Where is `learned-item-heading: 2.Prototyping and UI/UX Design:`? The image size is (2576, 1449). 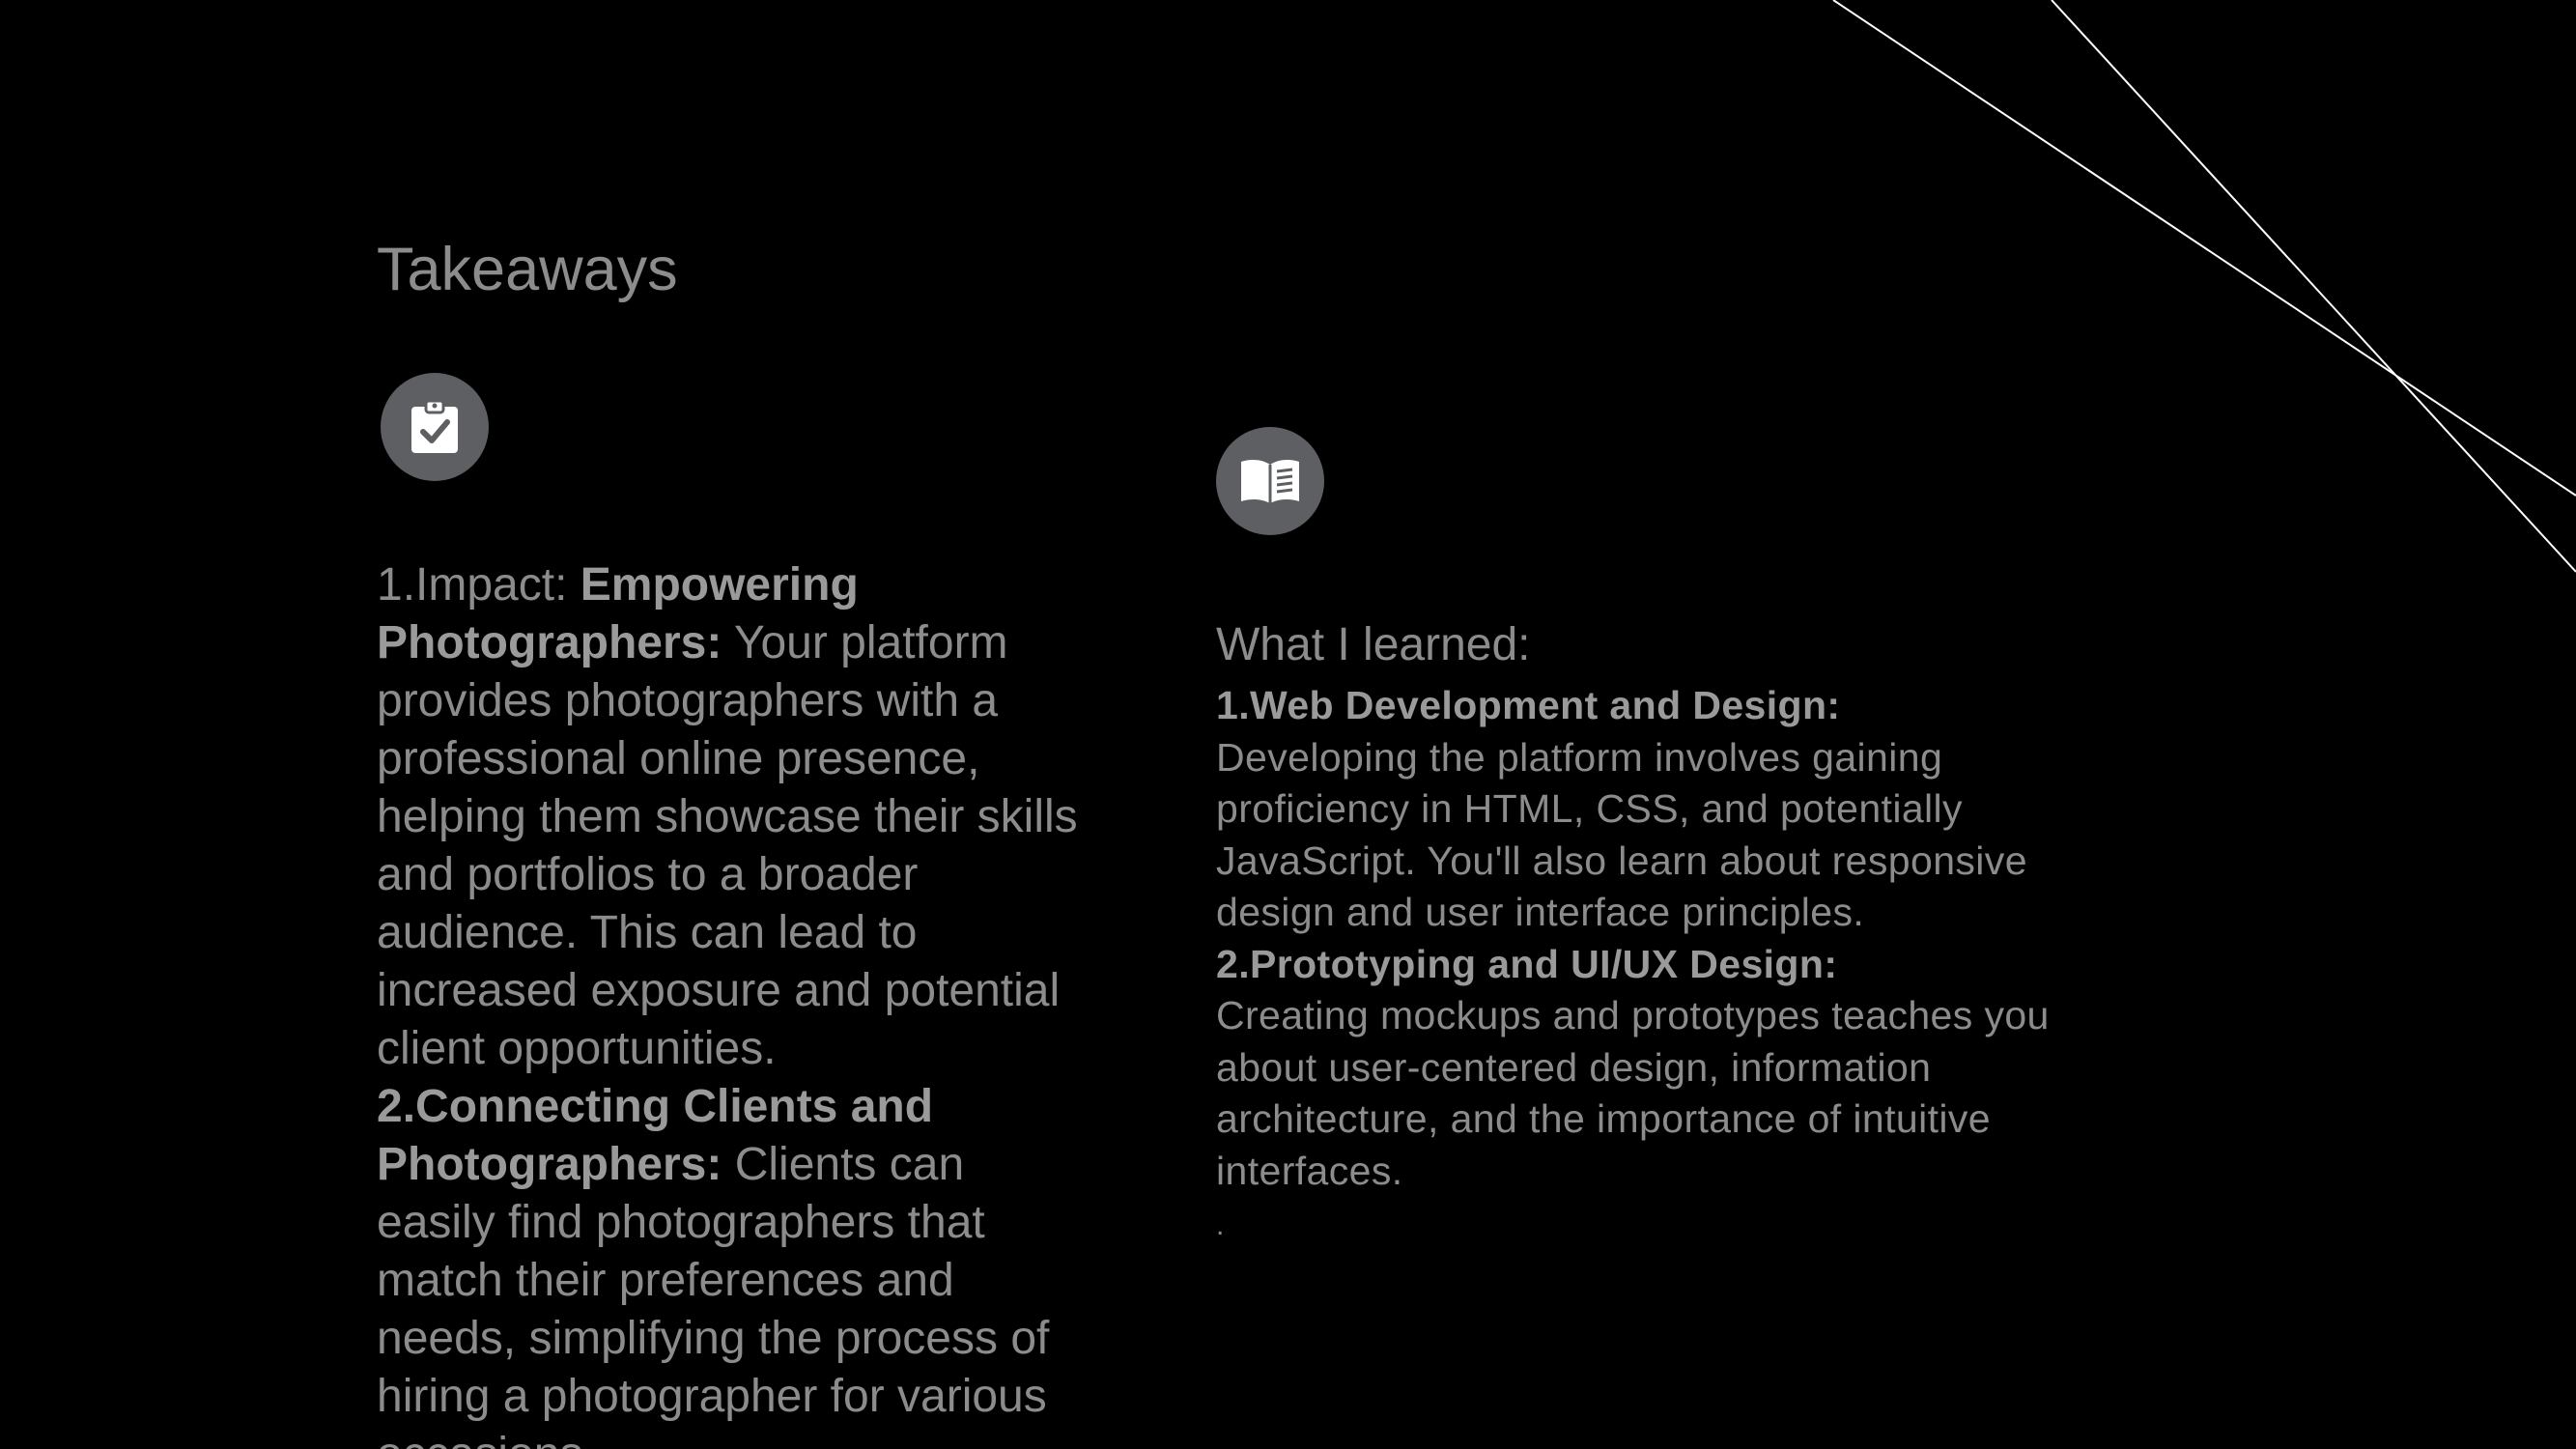 learned-item-heading: 2.Prototyping and UI/UX Design: is located at coordinates (1641, 965).